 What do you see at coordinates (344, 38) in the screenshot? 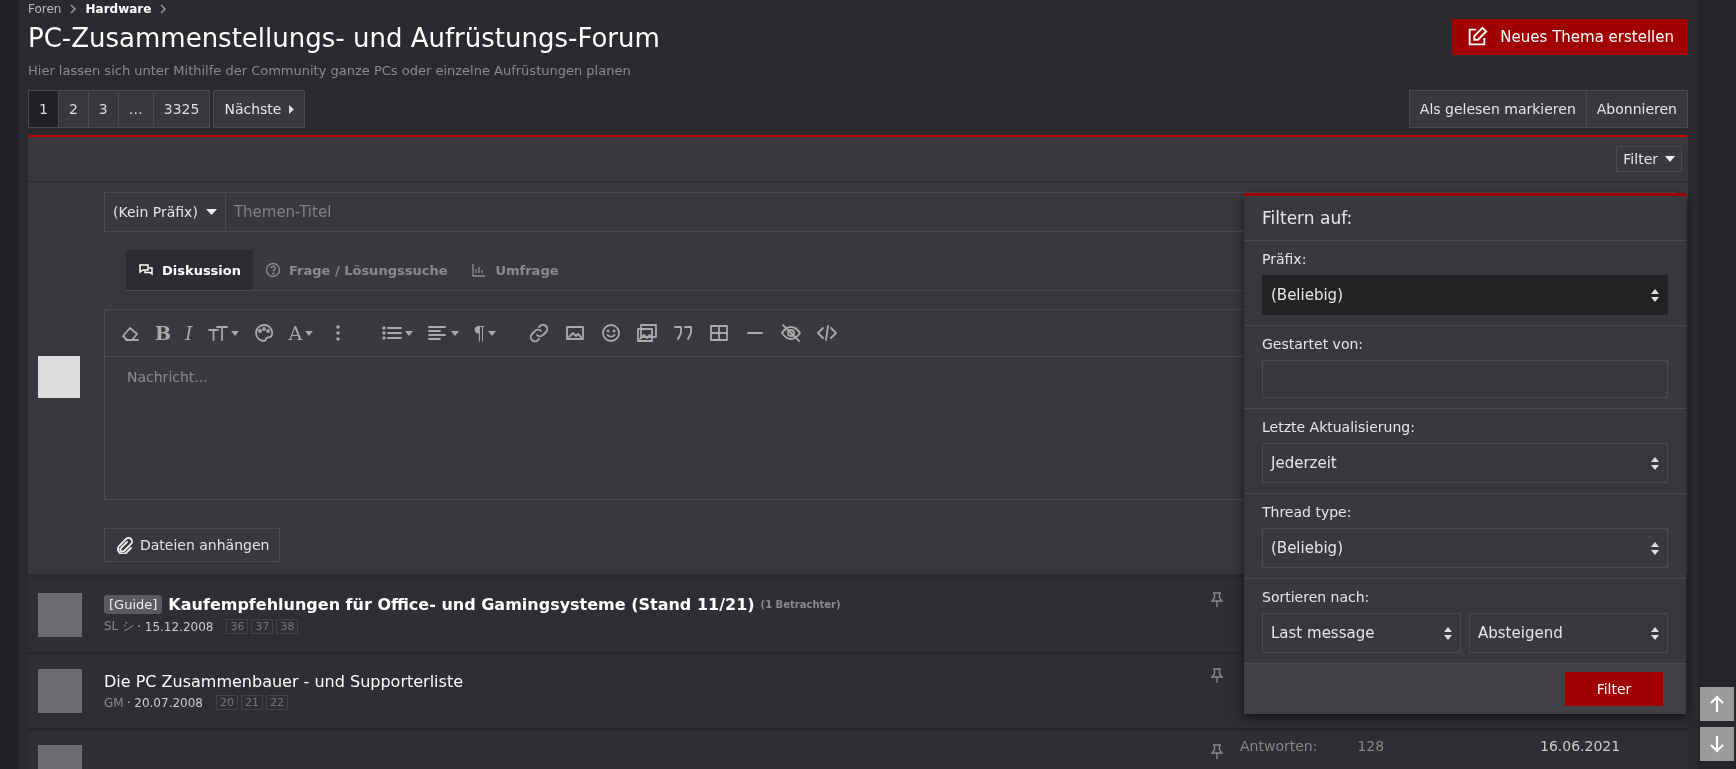
I see `page-title: PC-Zusammenstellungs- und Aufrüstungs-Forum` at bounding box center [344, 38].